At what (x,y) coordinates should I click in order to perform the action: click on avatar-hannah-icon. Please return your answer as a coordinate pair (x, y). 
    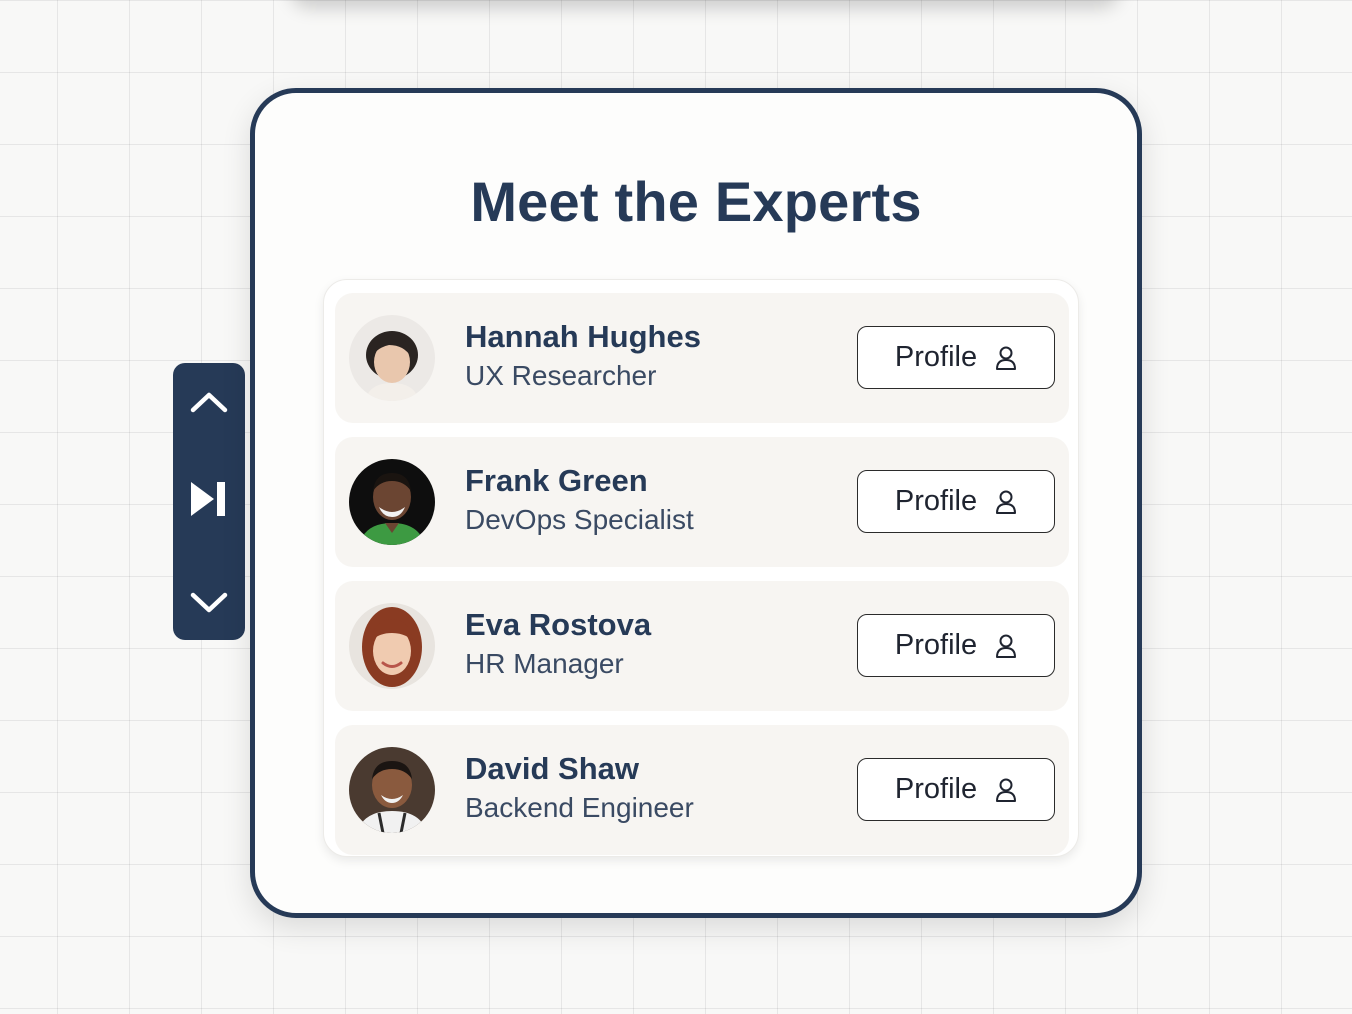
    Looking at the image, I should click on (392, 358).